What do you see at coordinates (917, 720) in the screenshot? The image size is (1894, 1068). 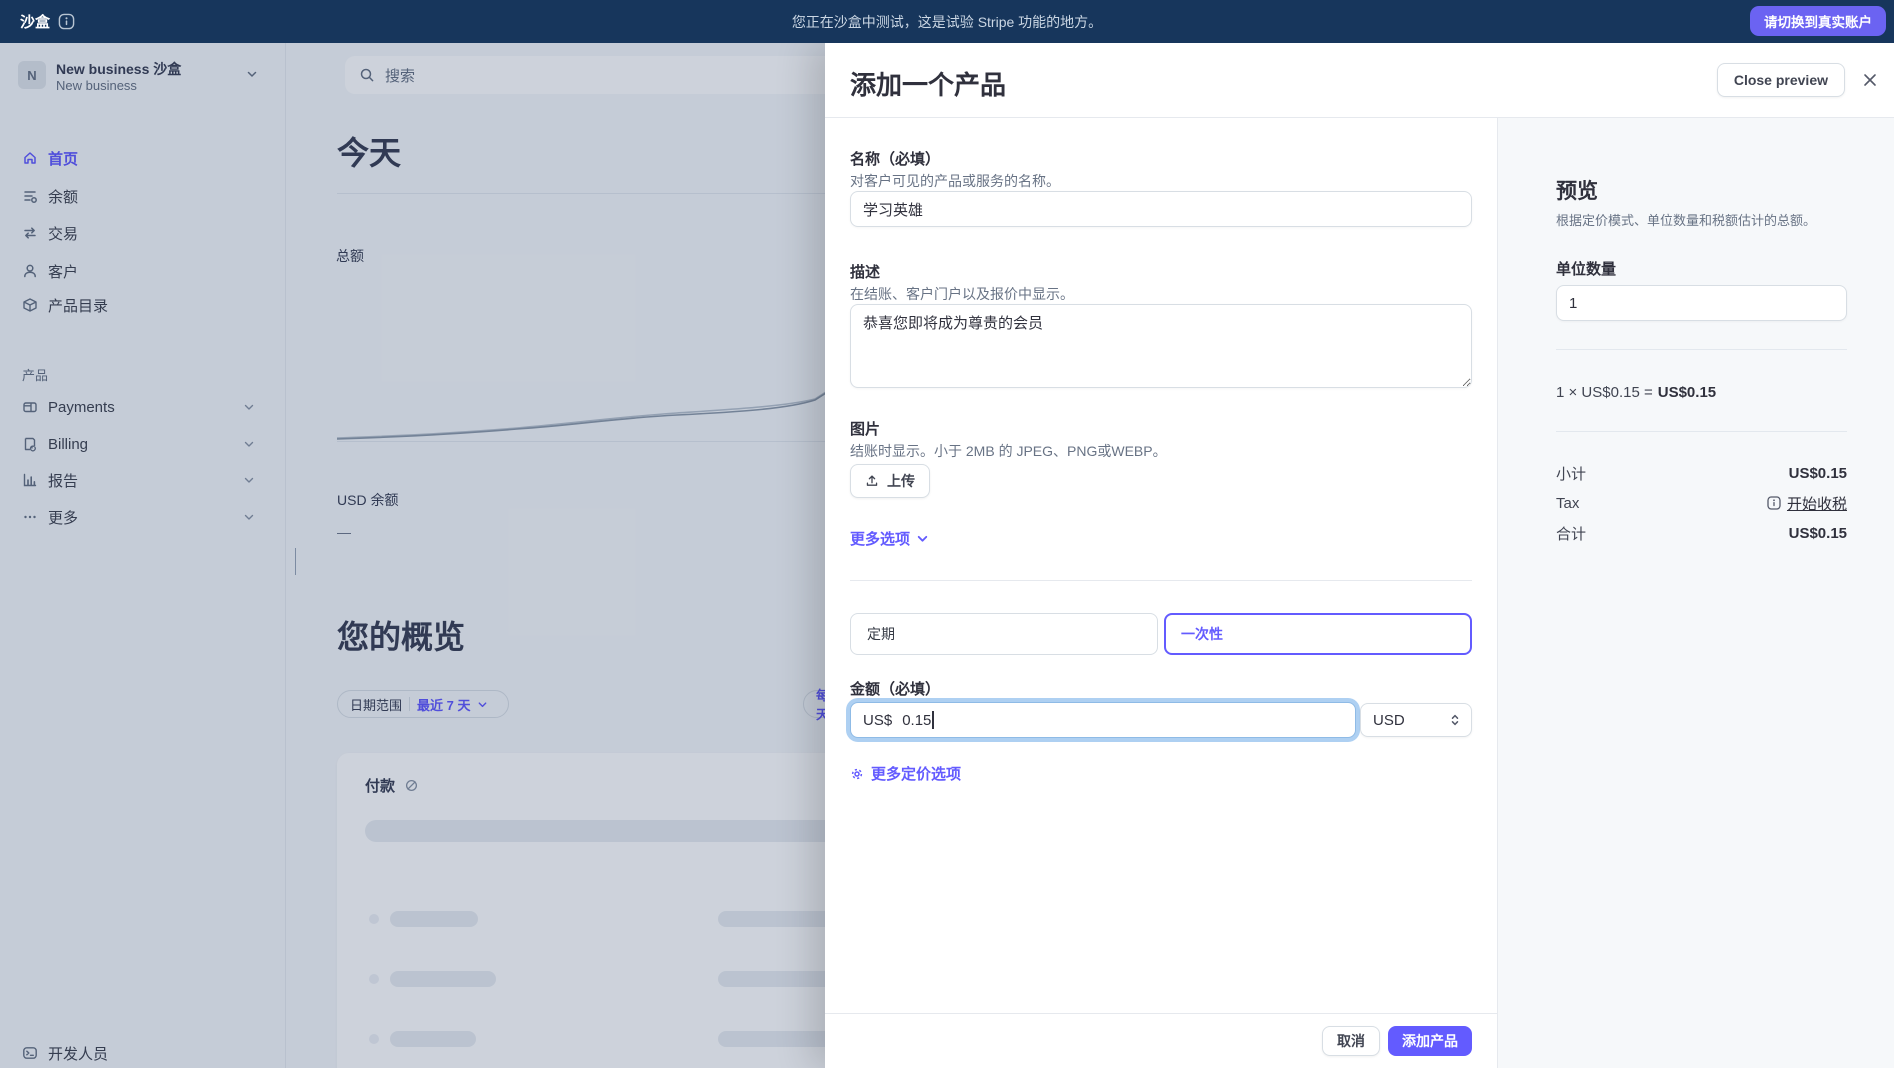 I see `amount-value: 0.15` at bounding box center [917, 720].